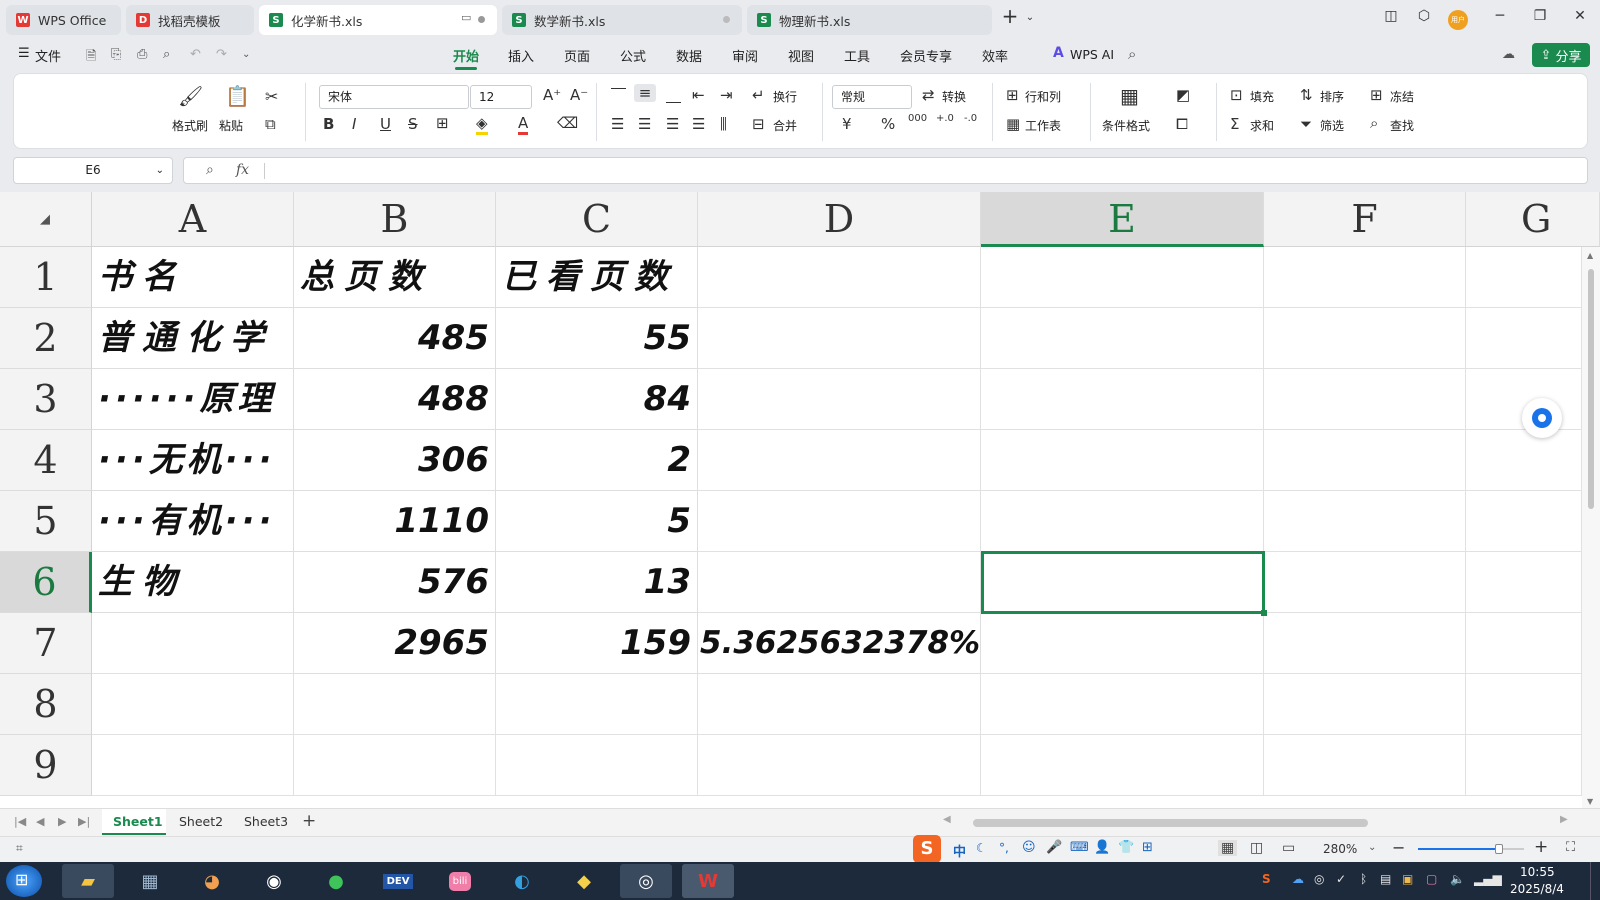  Describe the element at coordinates (597, 338) in the screenshot. I see `cell-C2: 55` at that location.